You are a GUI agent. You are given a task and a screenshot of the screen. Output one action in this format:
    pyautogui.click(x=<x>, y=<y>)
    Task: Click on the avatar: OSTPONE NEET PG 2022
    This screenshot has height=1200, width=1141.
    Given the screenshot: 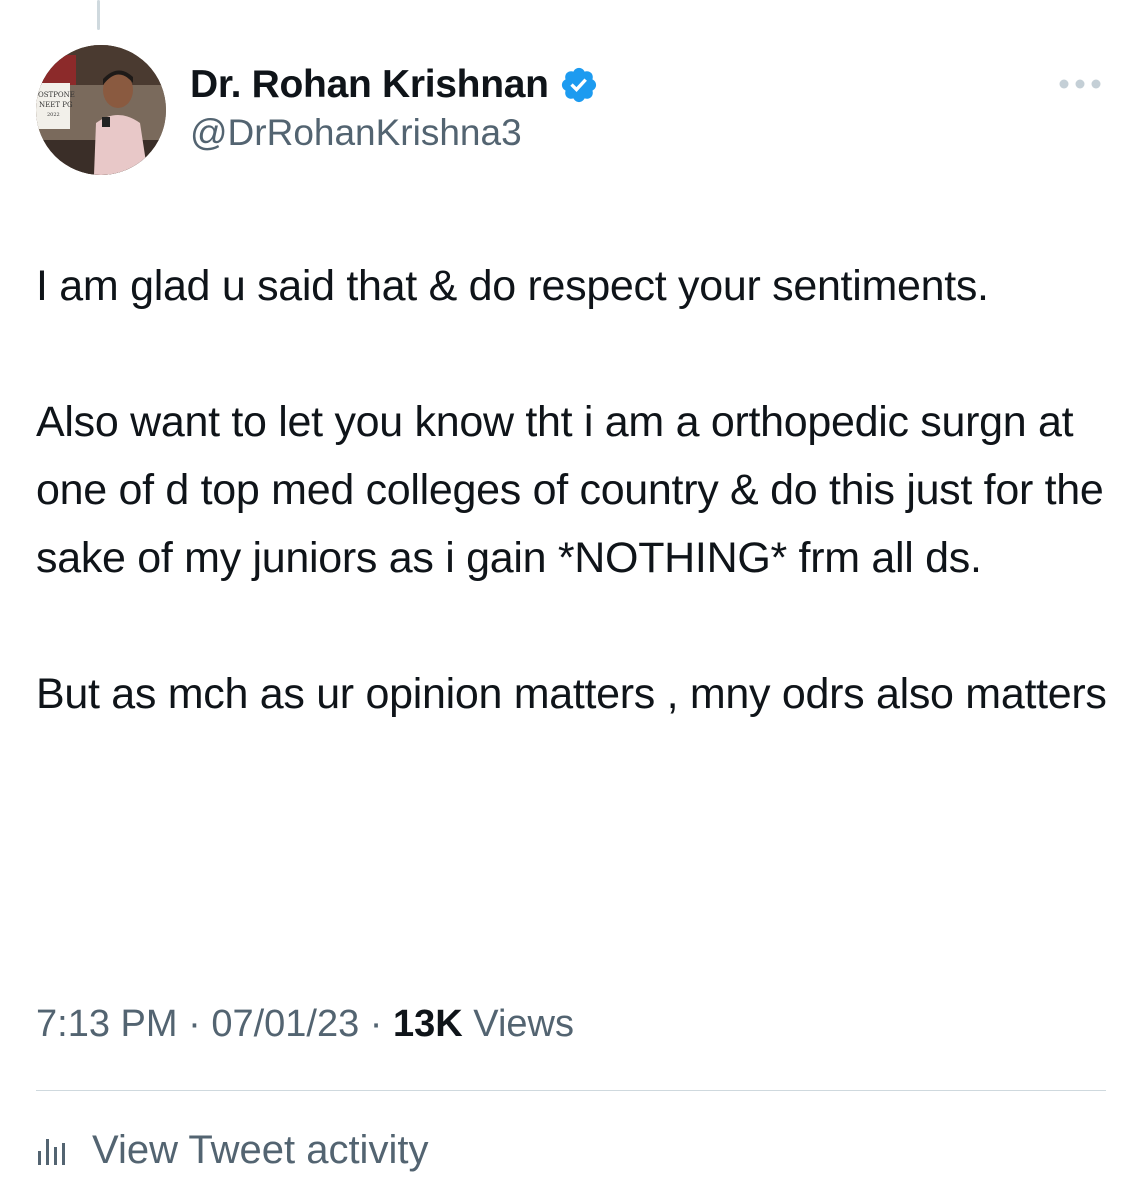 What is the action you would take?
    pyautogui.click(x=101, y=110)
    